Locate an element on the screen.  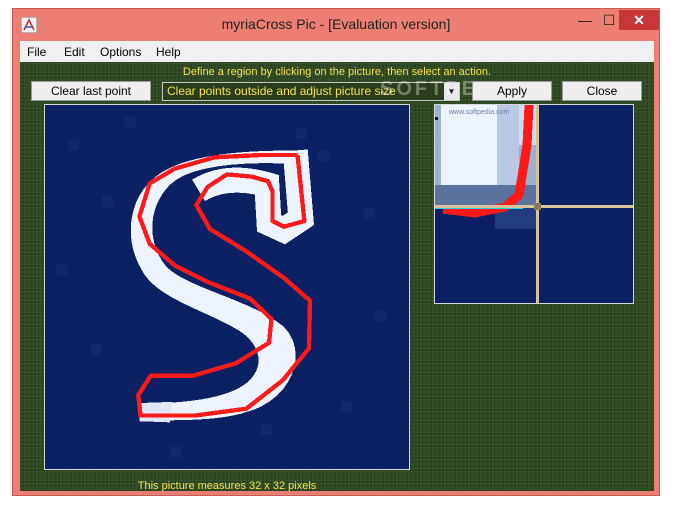
clear-last-point-button: Clear last point is located at coordinates (91, 91).